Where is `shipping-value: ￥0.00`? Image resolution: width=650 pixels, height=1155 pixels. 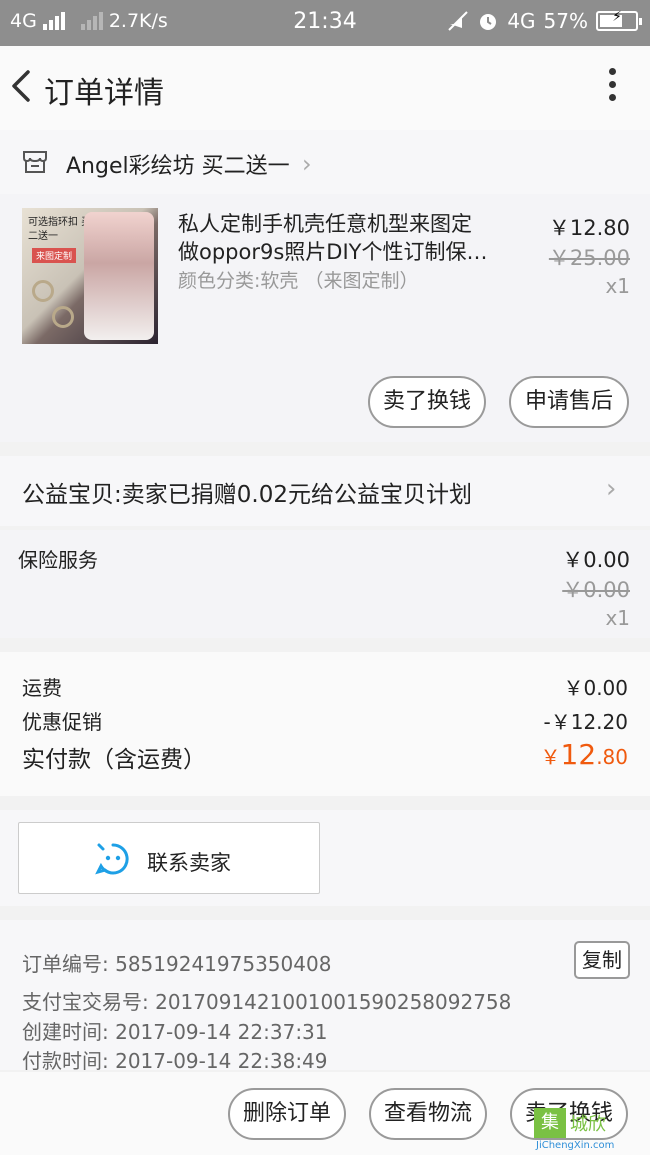
shipping-value: ￥0.00 is located at coordinates (595, 688).